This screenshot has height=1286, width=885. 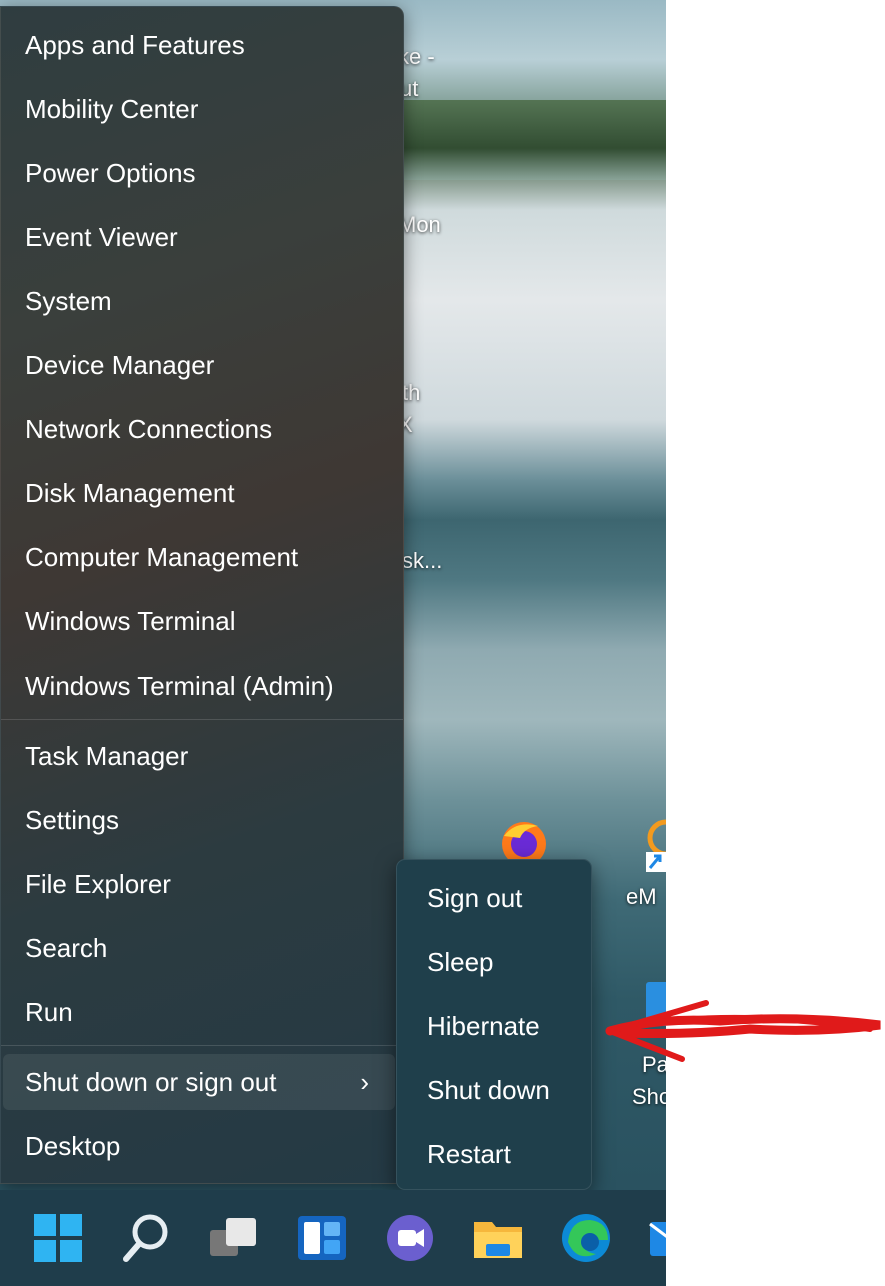 I want to click on search-icon, so click(x=146, y=1238).